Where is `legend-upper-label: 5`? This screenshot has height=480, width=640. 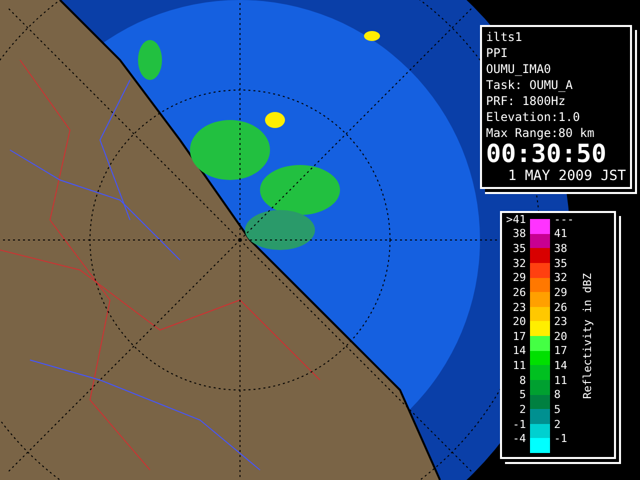 legend-upper-label: 5 is located at coordinates (522, 395).